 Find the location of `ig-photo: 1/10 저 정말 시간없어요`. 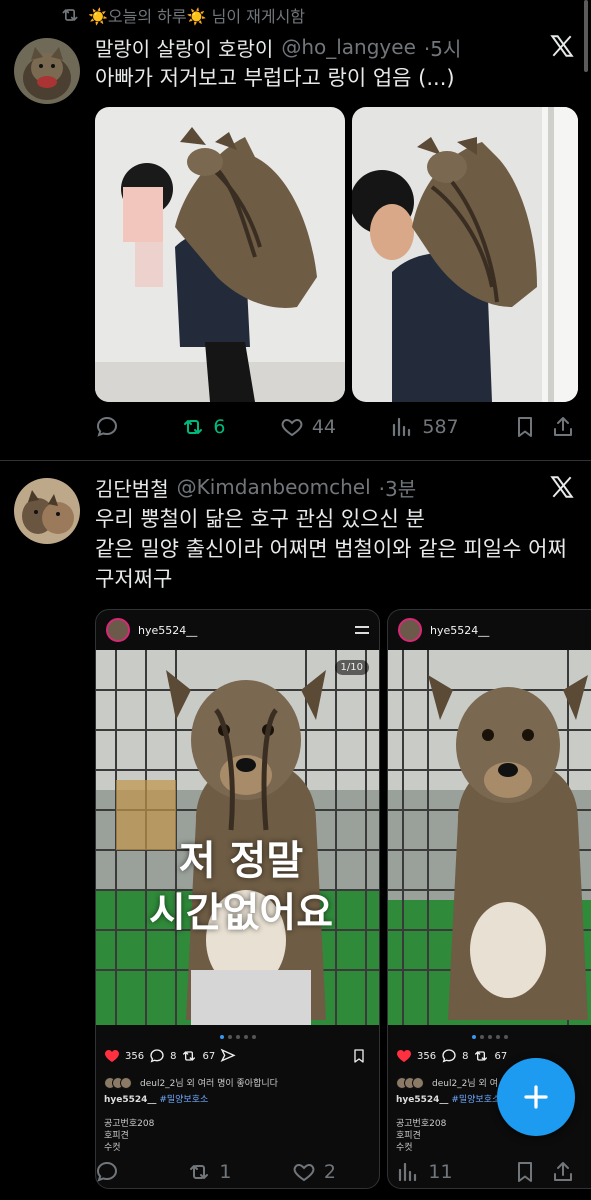

ig-photo: 1/10 저 정말 시간없어요 is located at coordinates (237, 837).